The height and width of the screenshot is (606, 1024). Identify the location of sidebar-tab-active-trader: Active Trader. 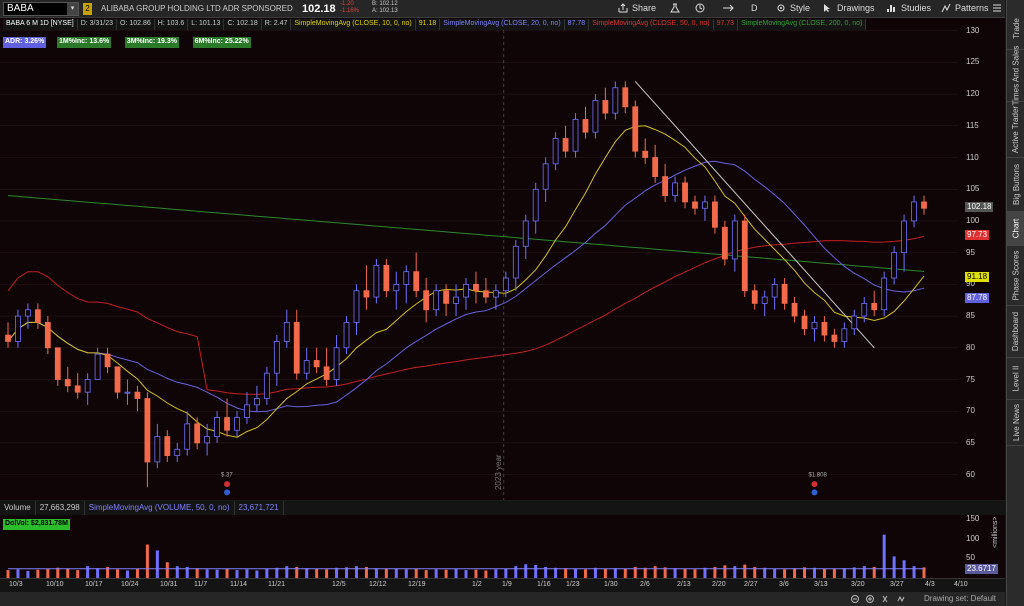
(1015, 130).